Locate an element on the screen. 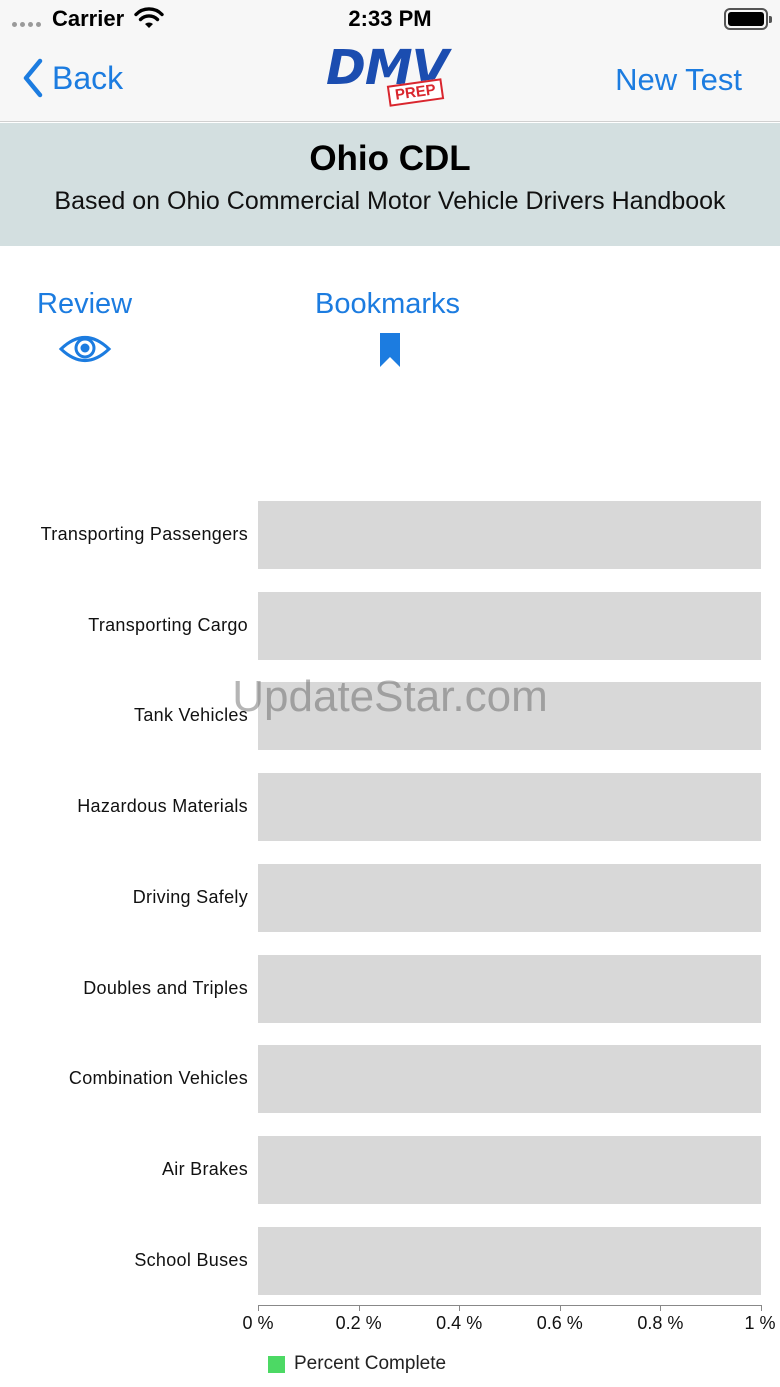 This screenshot has height=1387, width=780. x-tick-mark is located at coordinates (761, 1308).